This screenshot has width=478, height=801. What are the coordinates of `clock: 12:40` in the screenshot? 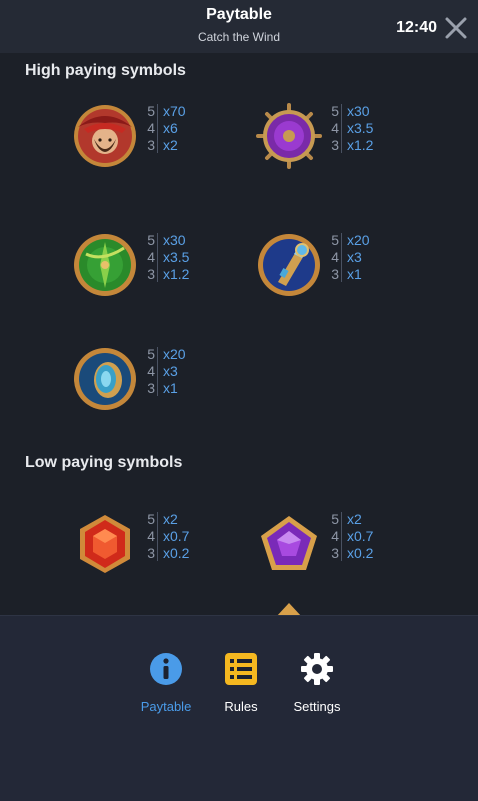 It's located at (416, 27).